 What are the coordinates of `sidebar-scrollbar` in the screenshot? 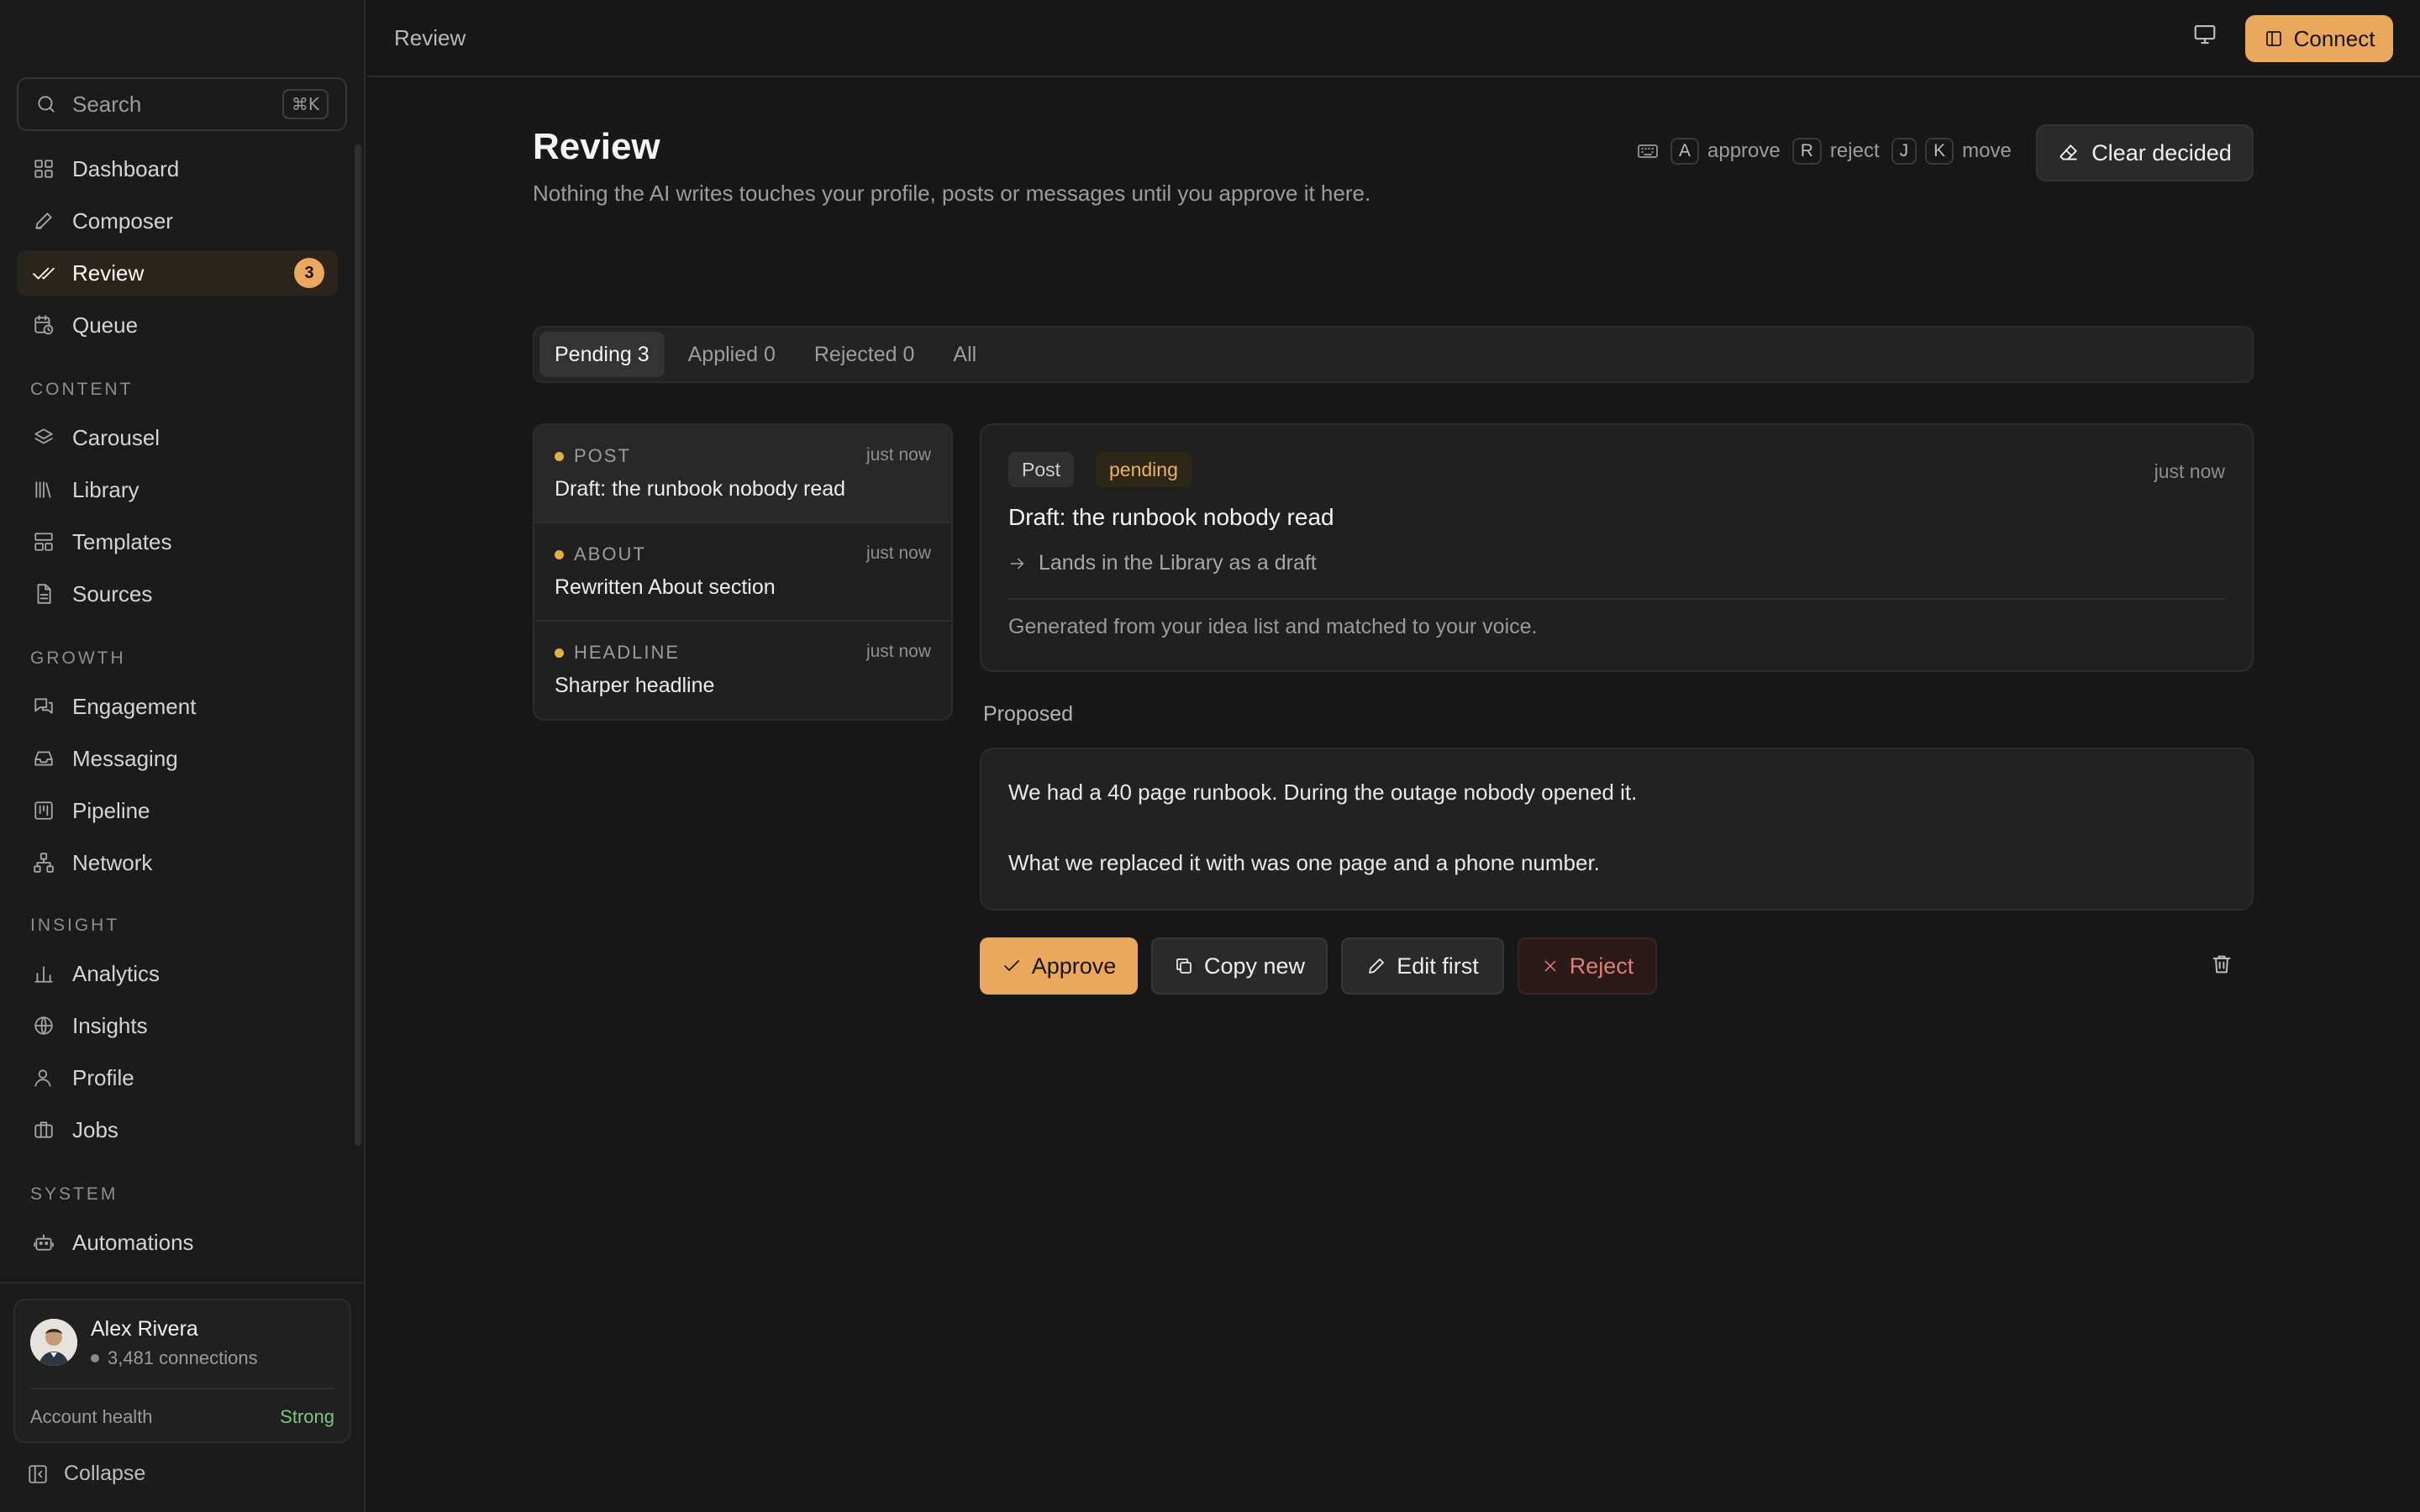 It's located at (358, 645).